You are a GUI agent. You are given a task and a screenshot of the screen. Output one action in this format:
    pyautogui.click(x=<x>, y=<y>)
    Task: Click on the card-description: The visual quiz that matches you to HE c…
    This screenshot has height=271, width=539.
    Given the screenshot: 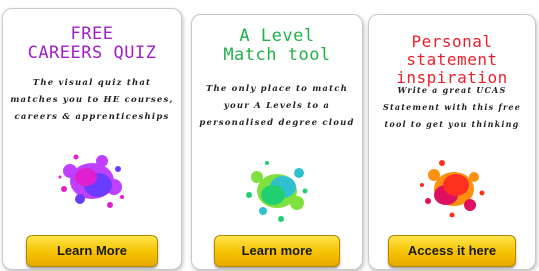 What is the action you would take?
    pyautogui.click(x=92, y=100)
    